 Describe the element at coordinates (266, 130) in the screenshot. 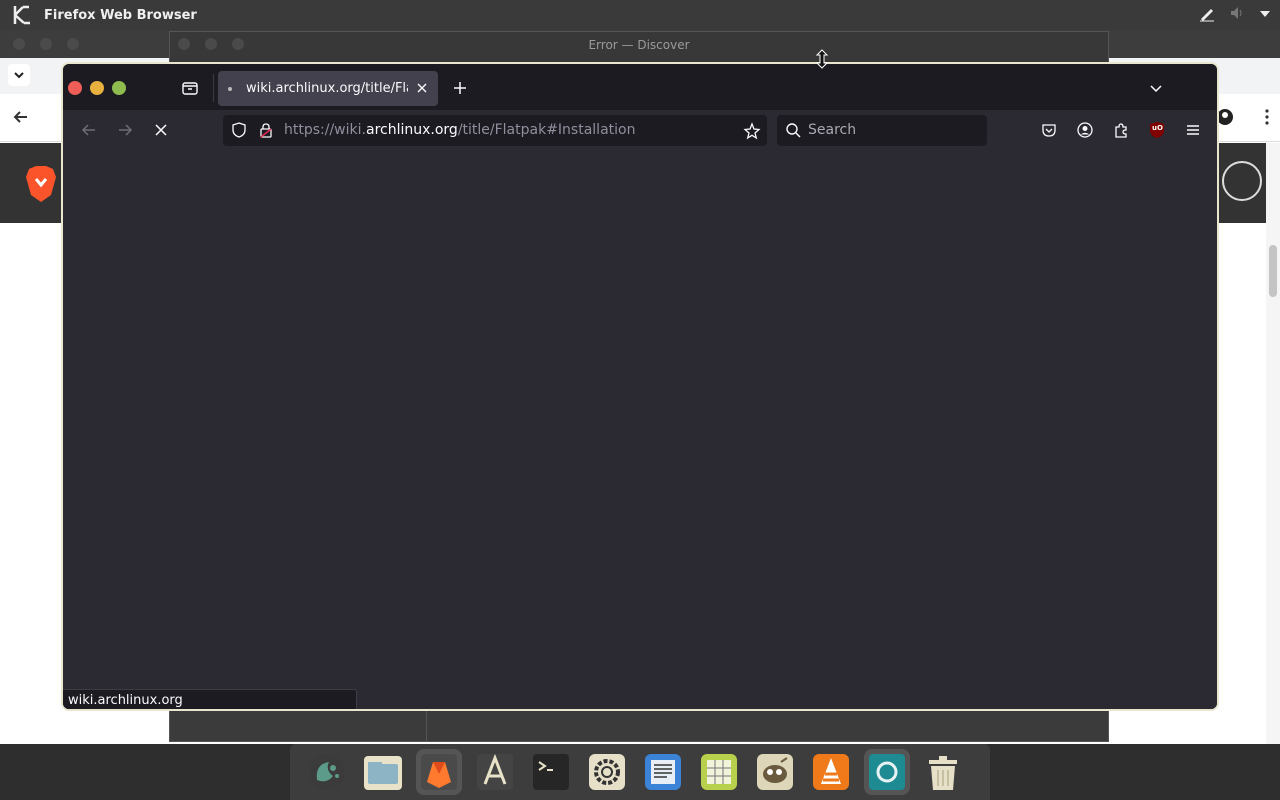

I see `connection-lock-icon` at that location.